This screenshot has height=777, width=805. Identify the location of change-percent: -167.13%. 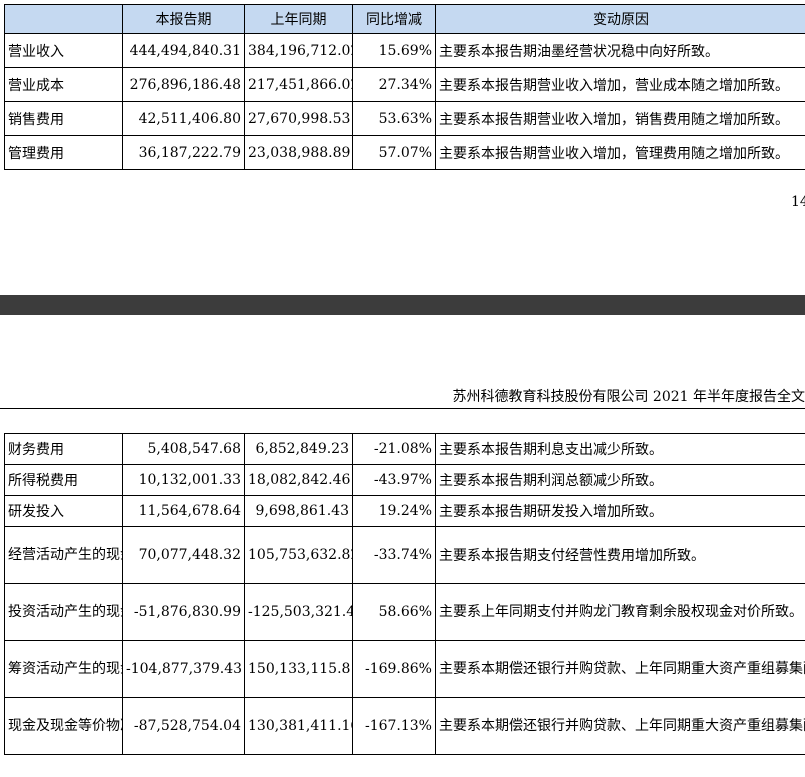
(394, 726).